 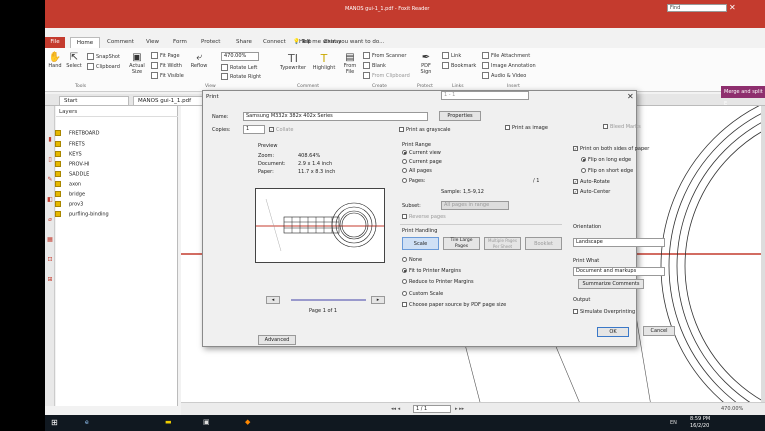 I want to click on snapshot-button: SnapShot, so click(x=103, y=56).